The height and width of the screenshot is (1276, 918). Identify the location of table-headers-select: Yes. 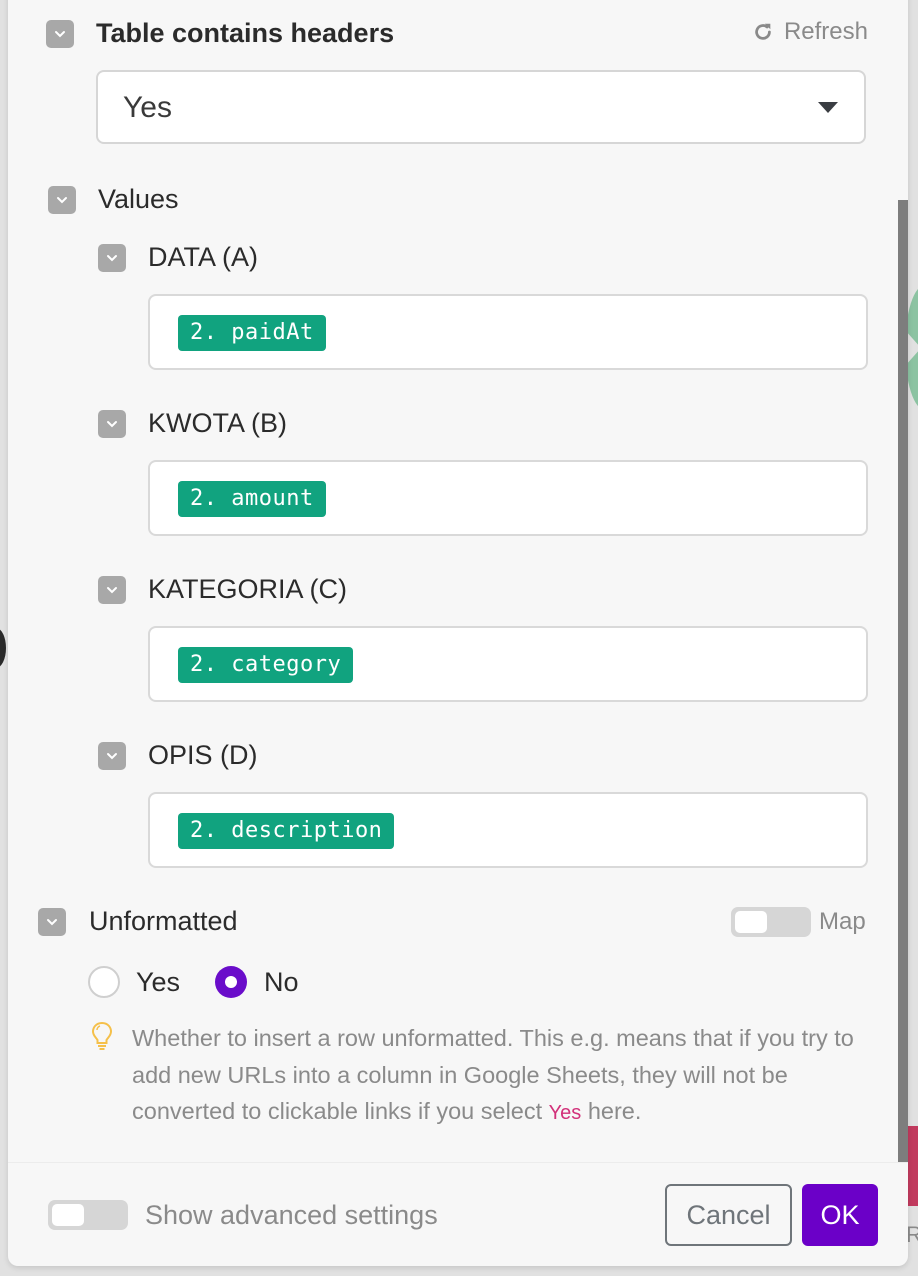
(481, 107).